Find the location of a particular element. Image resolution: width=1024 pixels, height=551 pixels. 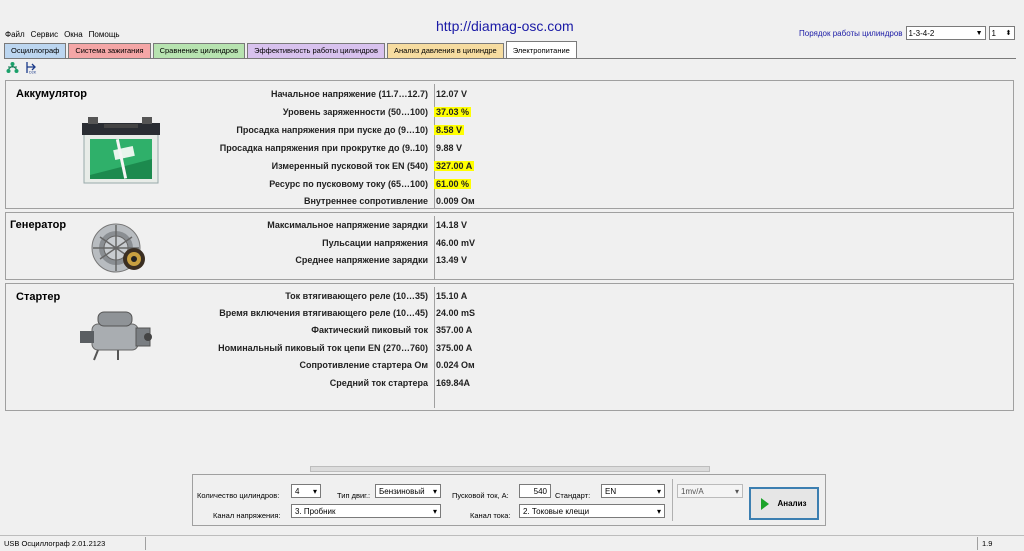

row-value: 375.00 A is located at coordinates (454, 348).